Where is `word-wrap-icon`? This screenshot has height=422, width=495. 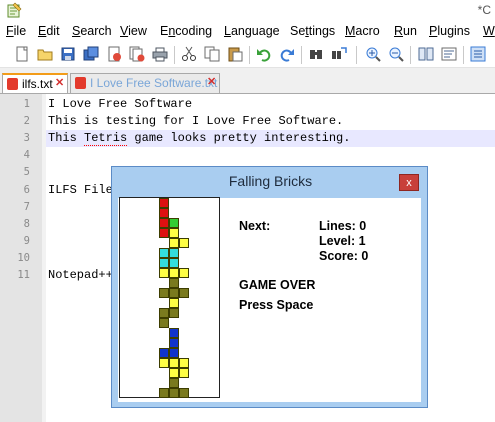
word-wrap-icon is located at coordinates (449, 54).